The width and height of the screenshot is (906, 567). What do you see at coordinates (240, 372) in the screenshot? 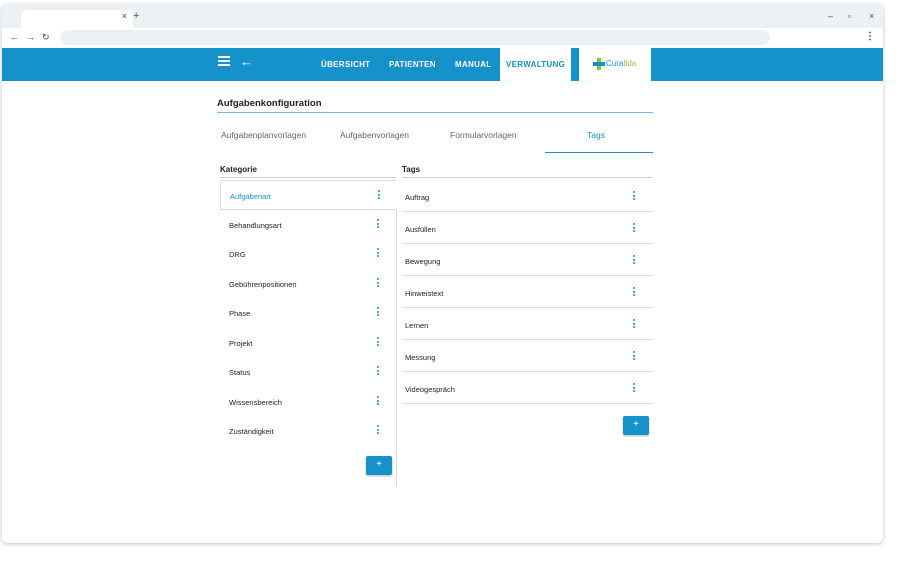
I see `category-label: Status` at bounding box center [240, 372].